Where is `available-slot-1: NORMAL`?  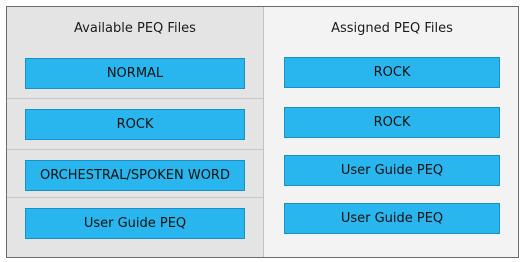 available-slot-1: NORMAL is located at coordinates (135, 72).